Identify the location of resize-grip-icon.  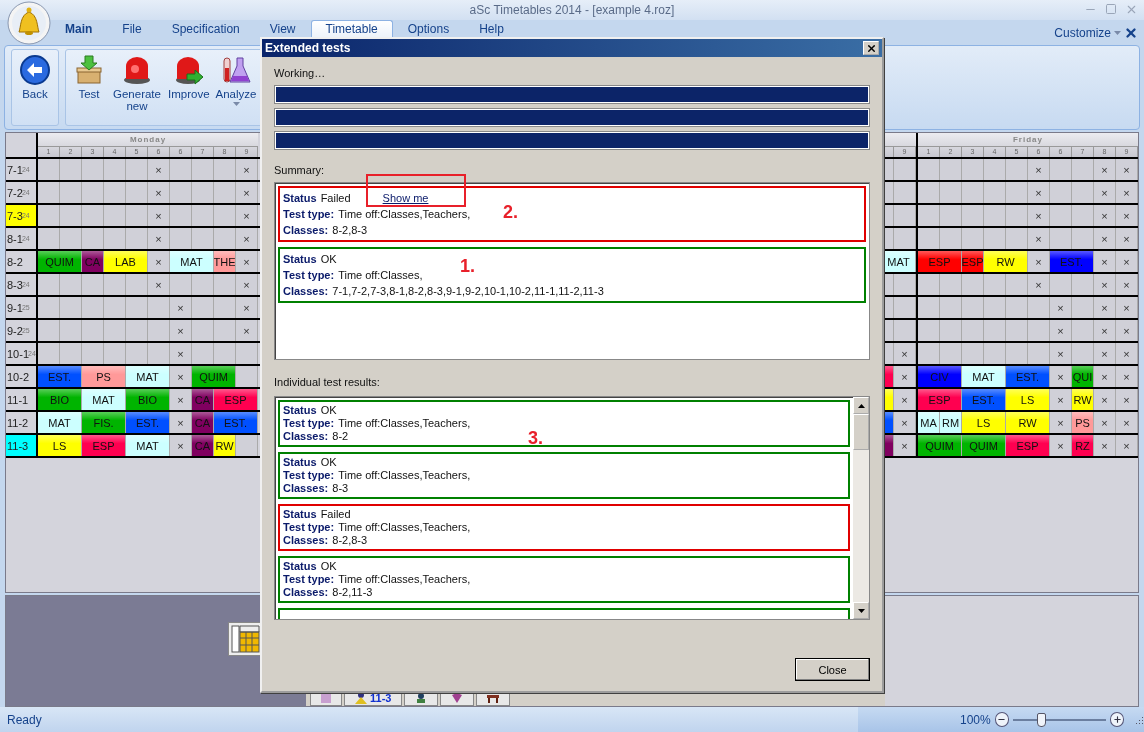
(1139, 719).